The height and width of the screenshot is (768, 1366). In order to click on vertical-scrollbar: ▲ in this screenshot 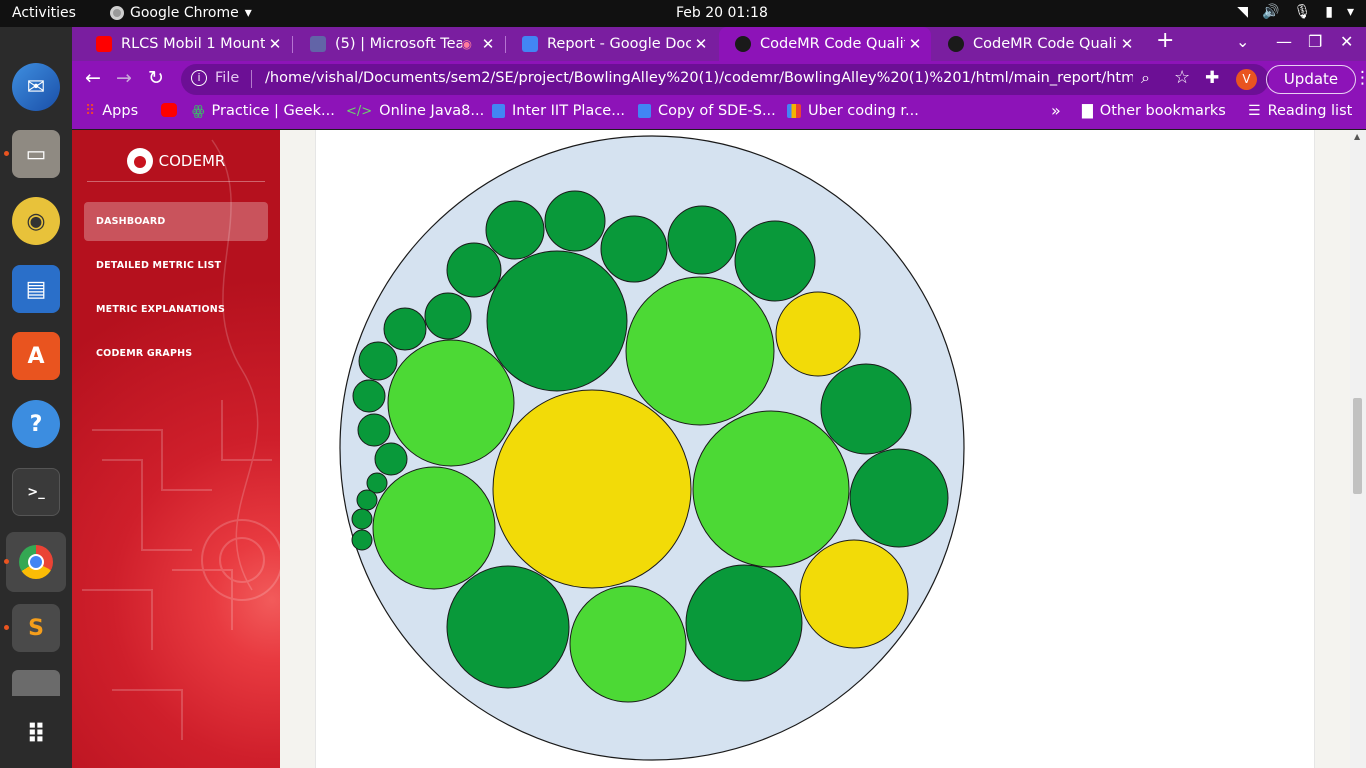, I will do `click(1358, 449)`.